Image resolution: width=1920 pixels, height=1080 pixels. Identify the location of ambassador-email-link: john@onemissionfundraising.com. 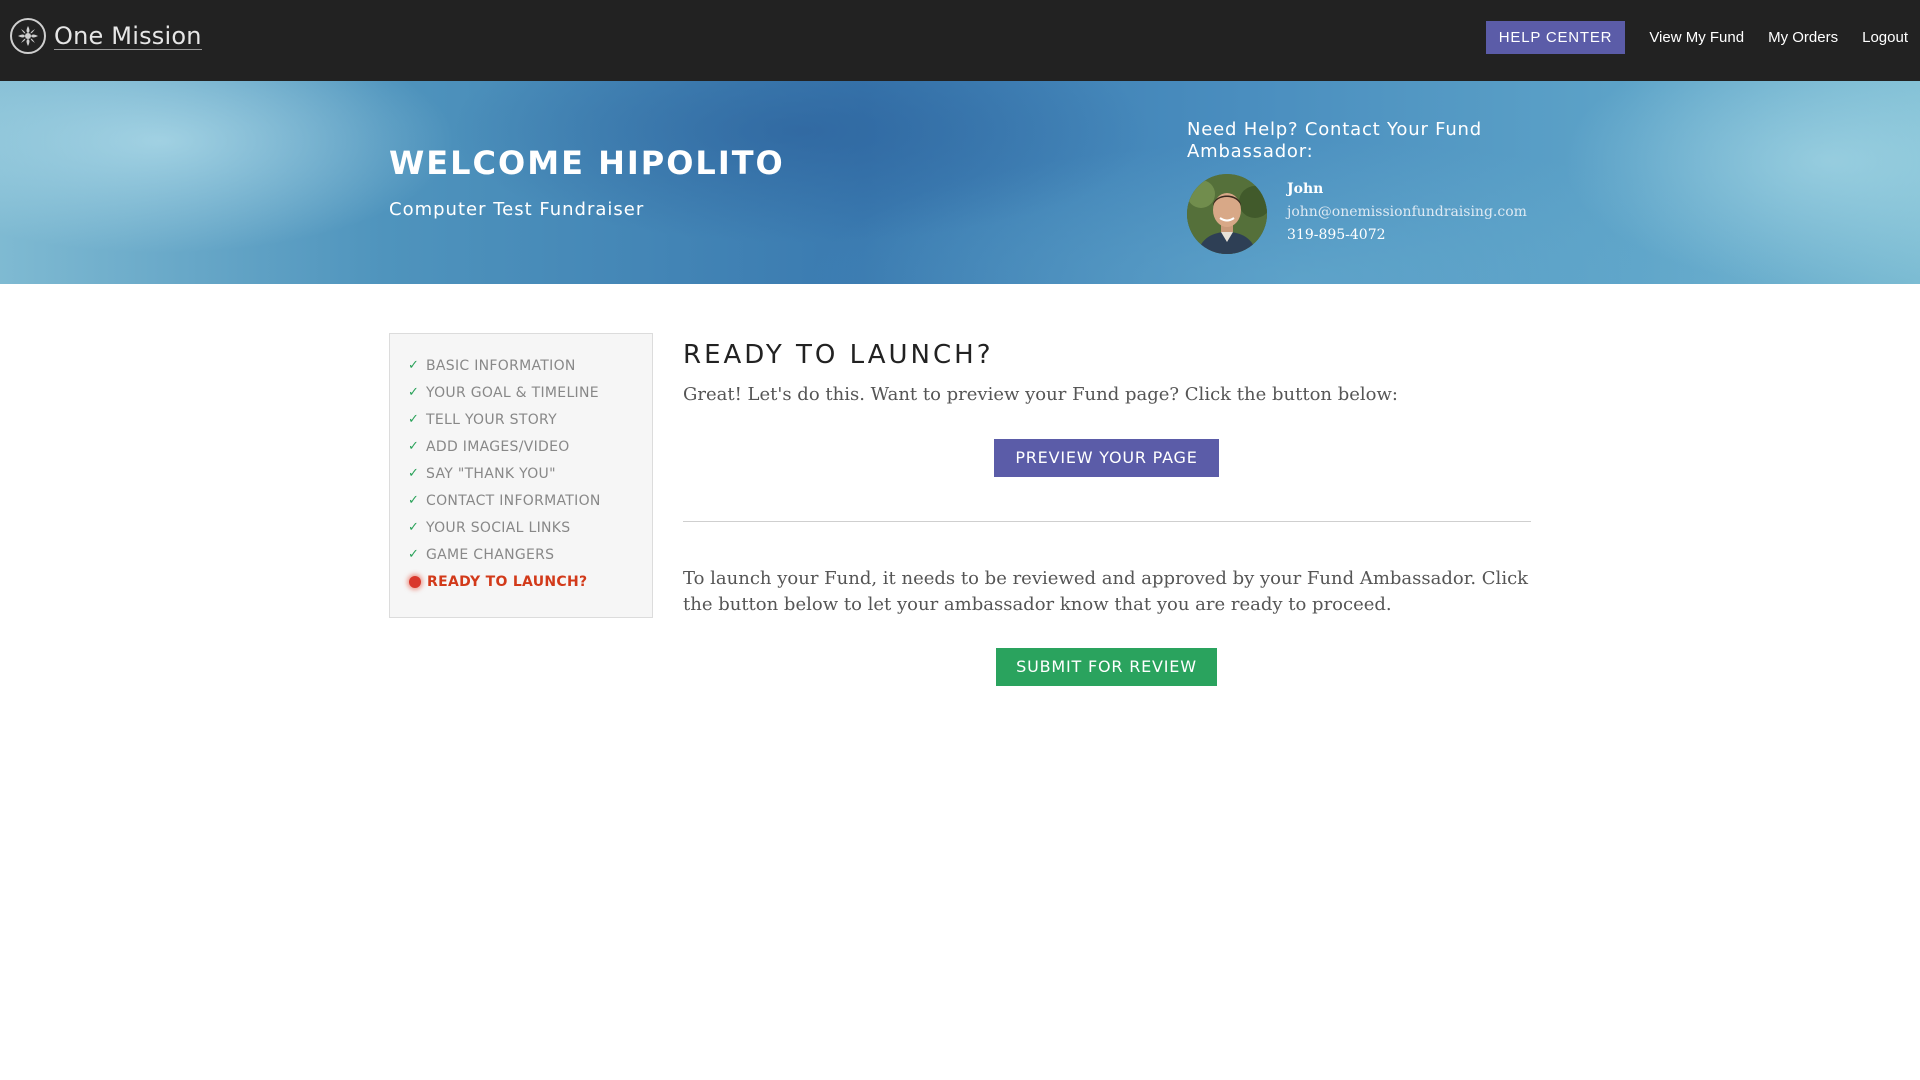
(1407, 212).